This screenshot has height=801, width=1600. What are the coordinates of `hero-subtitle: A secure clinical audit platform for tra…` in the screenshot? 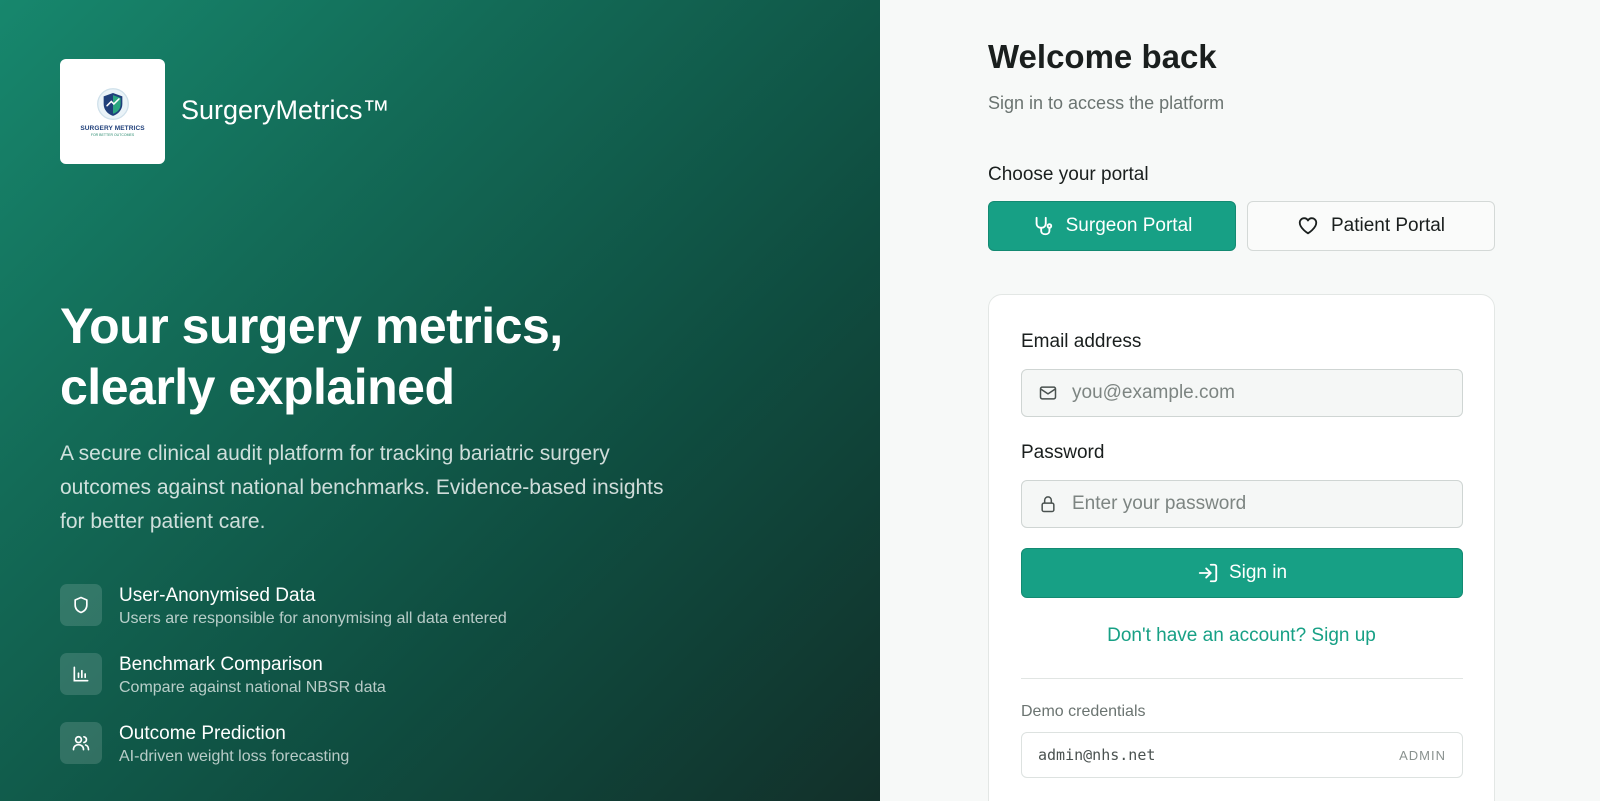 It's located at (362, 487).